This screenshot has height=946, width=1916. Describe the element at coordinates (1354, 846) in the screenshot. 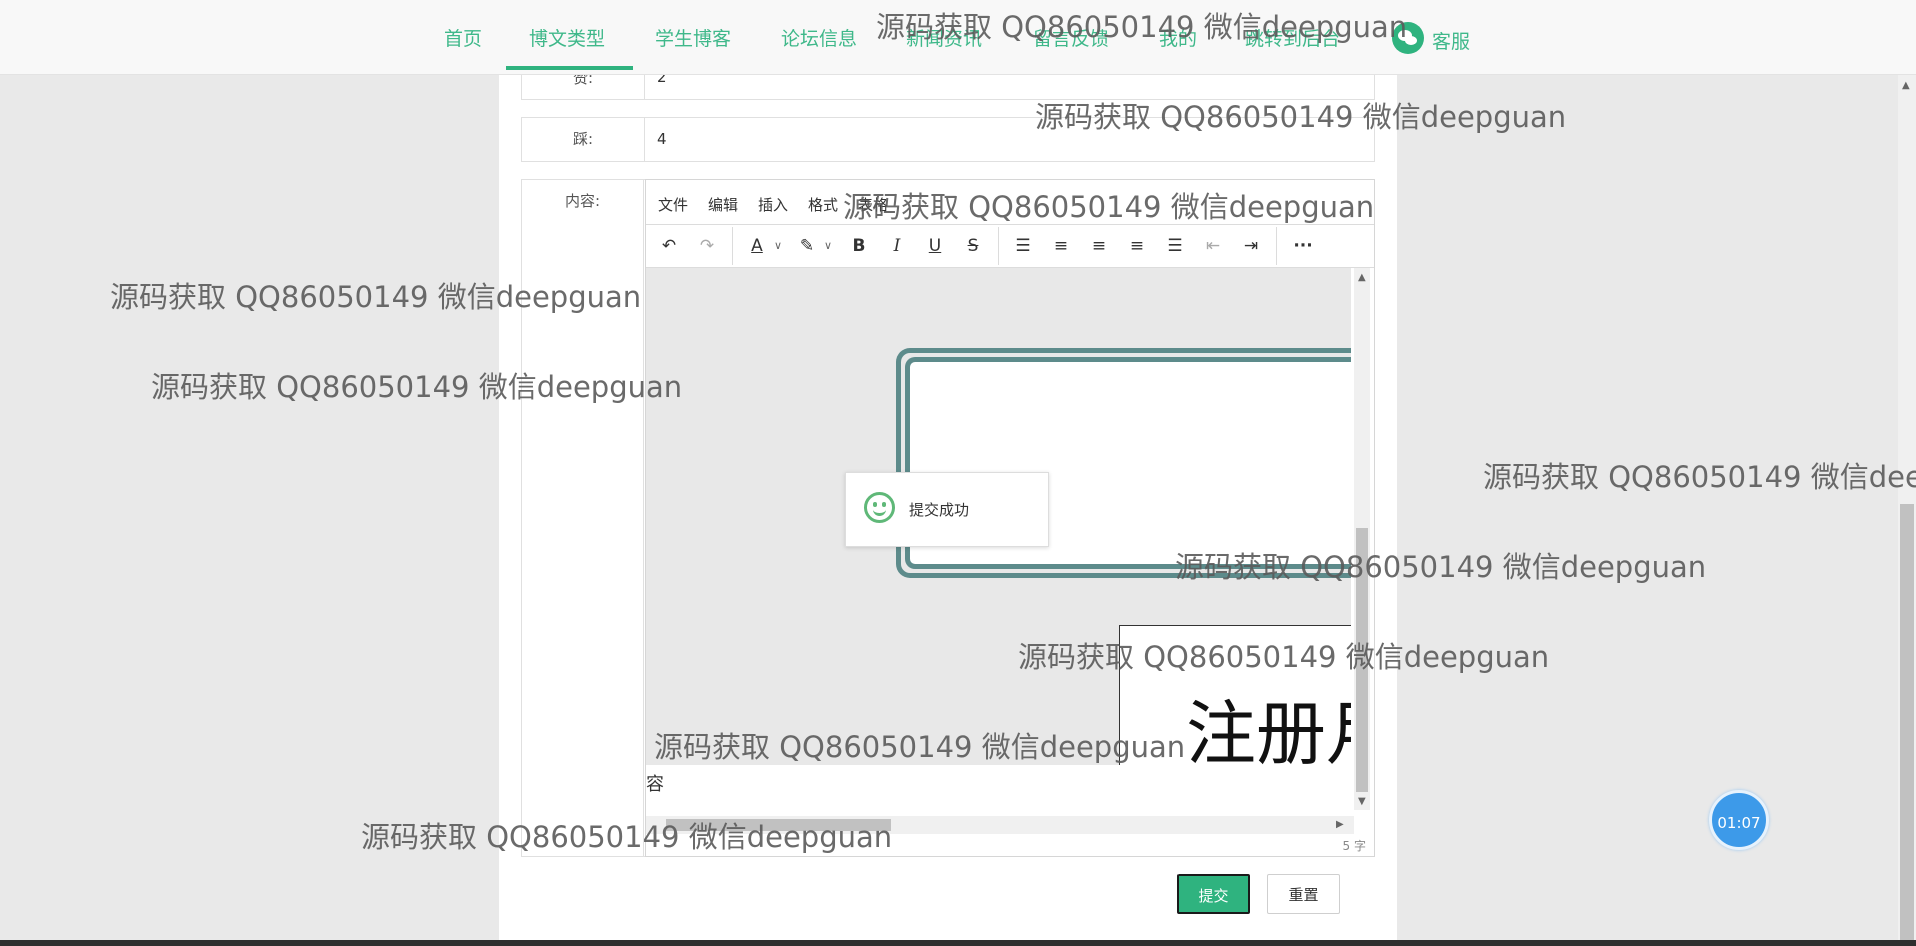

I see `word-count: 5 字` at that location.